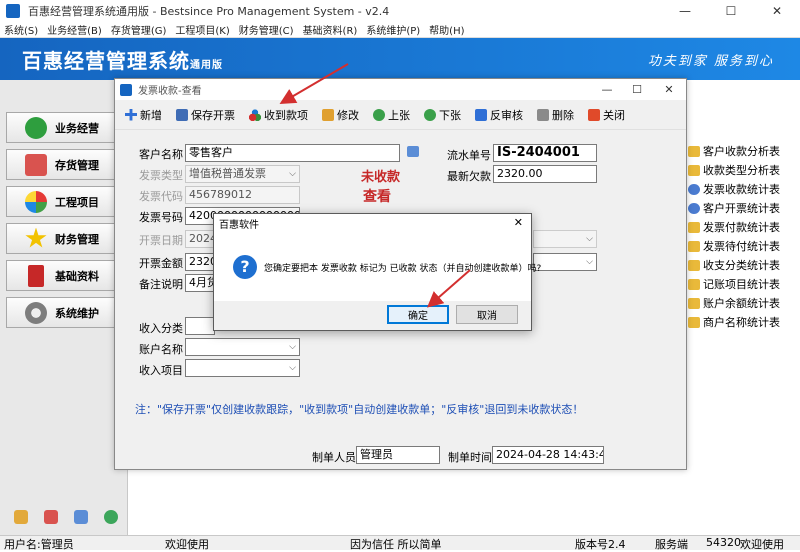  Describe the element at coordinates (200, 326) in the screenshot. I see `income-category-select` at that location.